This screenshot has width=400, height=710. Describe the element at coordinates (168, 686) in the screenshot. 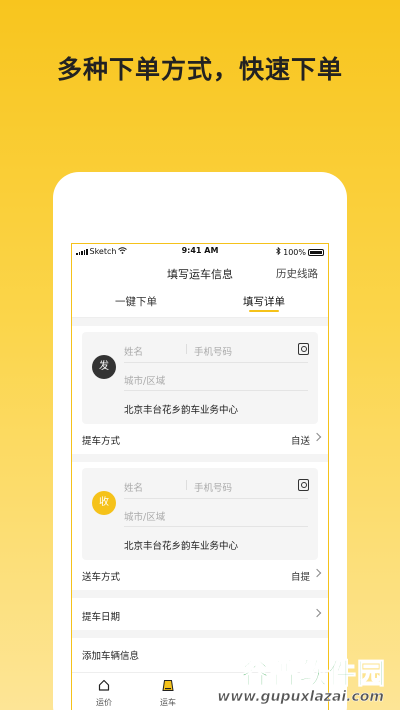

I see `car-icon` at that location.